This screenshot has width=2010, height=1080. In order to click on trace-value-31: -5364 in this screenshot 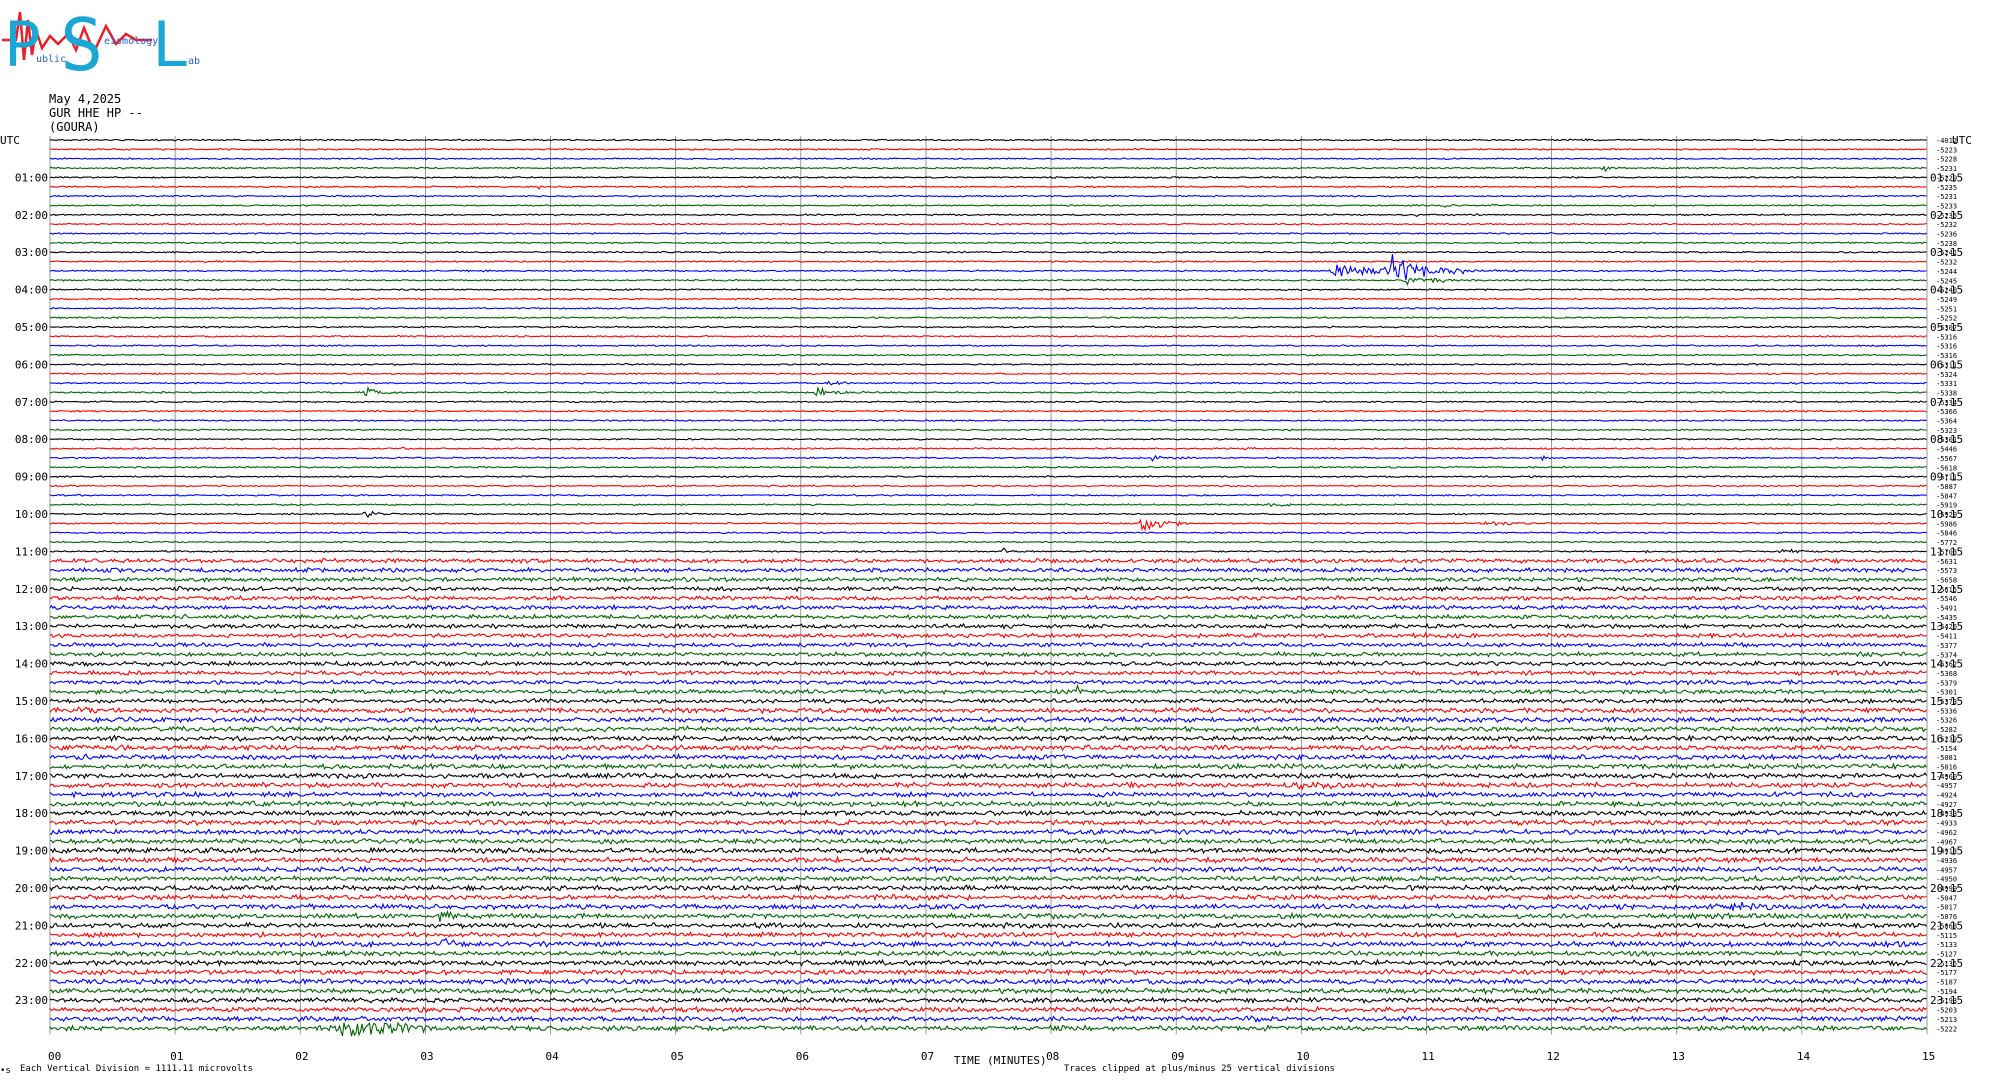, I will do `click(1946, 422)`.